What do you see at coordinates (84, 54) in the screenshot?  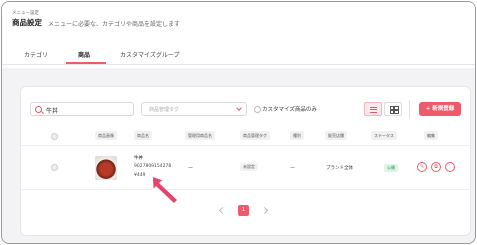 I see `tab-products: 商品` at bounding box center [84, 54].